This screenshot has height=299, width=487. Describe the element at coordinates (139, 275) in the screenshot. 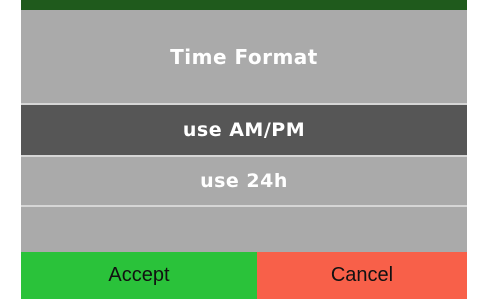

I see `accept-button: Accept` at that location.